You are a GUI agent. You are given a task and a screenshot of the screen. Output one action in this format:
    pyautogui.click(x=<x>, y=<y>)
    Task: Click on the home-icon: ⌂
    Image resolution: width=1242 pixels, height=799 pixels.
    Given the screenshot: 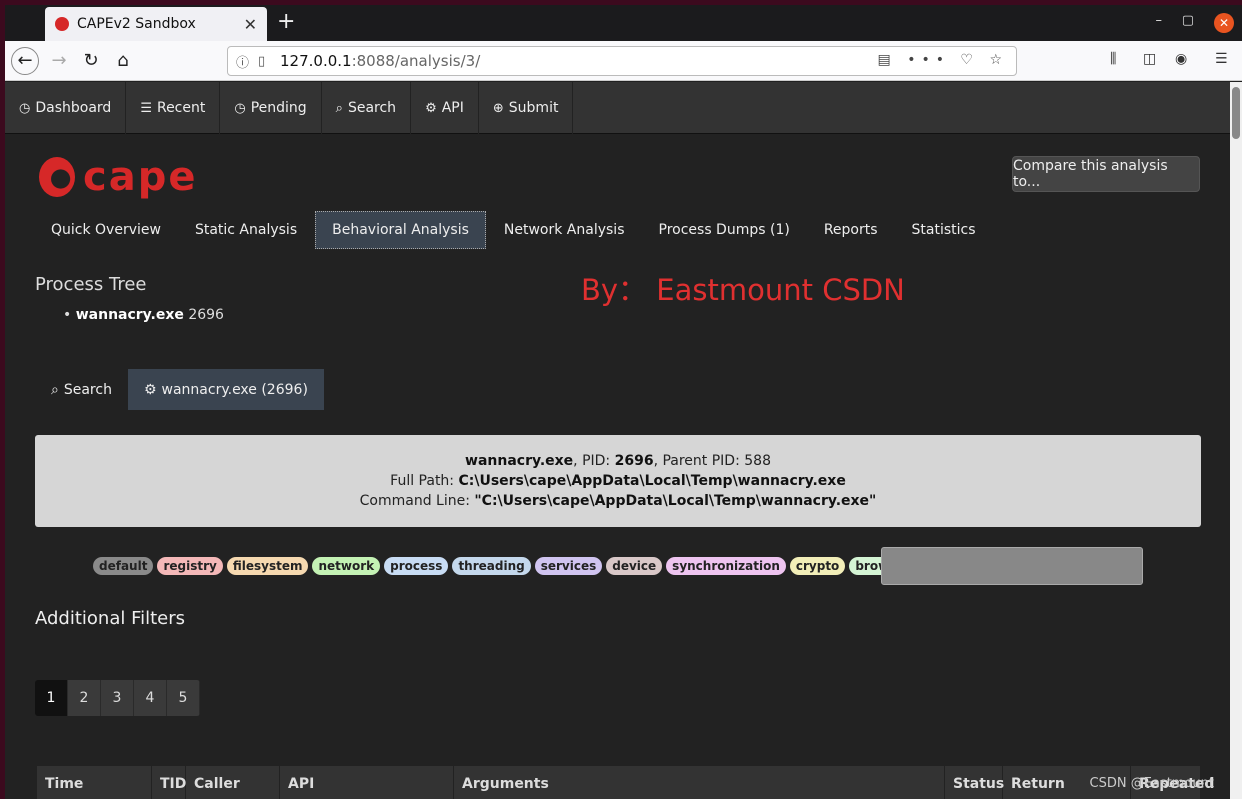 What is the action you would take?
    pyautogui.click(x=123, y=61)
    